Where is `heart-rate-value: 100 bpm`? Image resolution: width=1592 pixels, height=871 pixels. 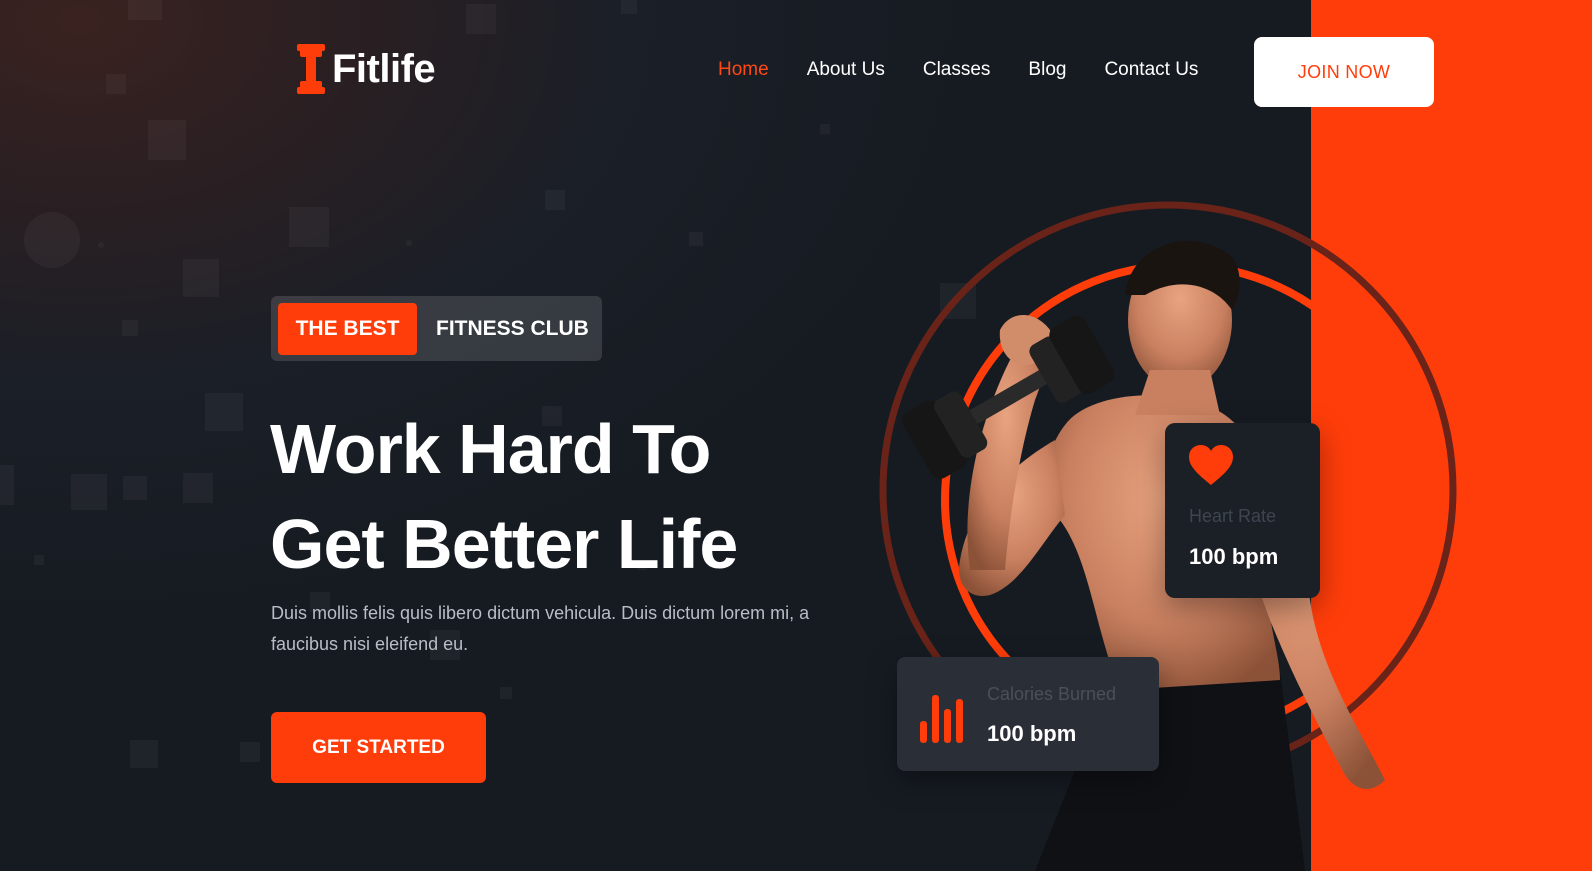 heart-rate-value: 100 bpm is located at coordinates (1234, 556).